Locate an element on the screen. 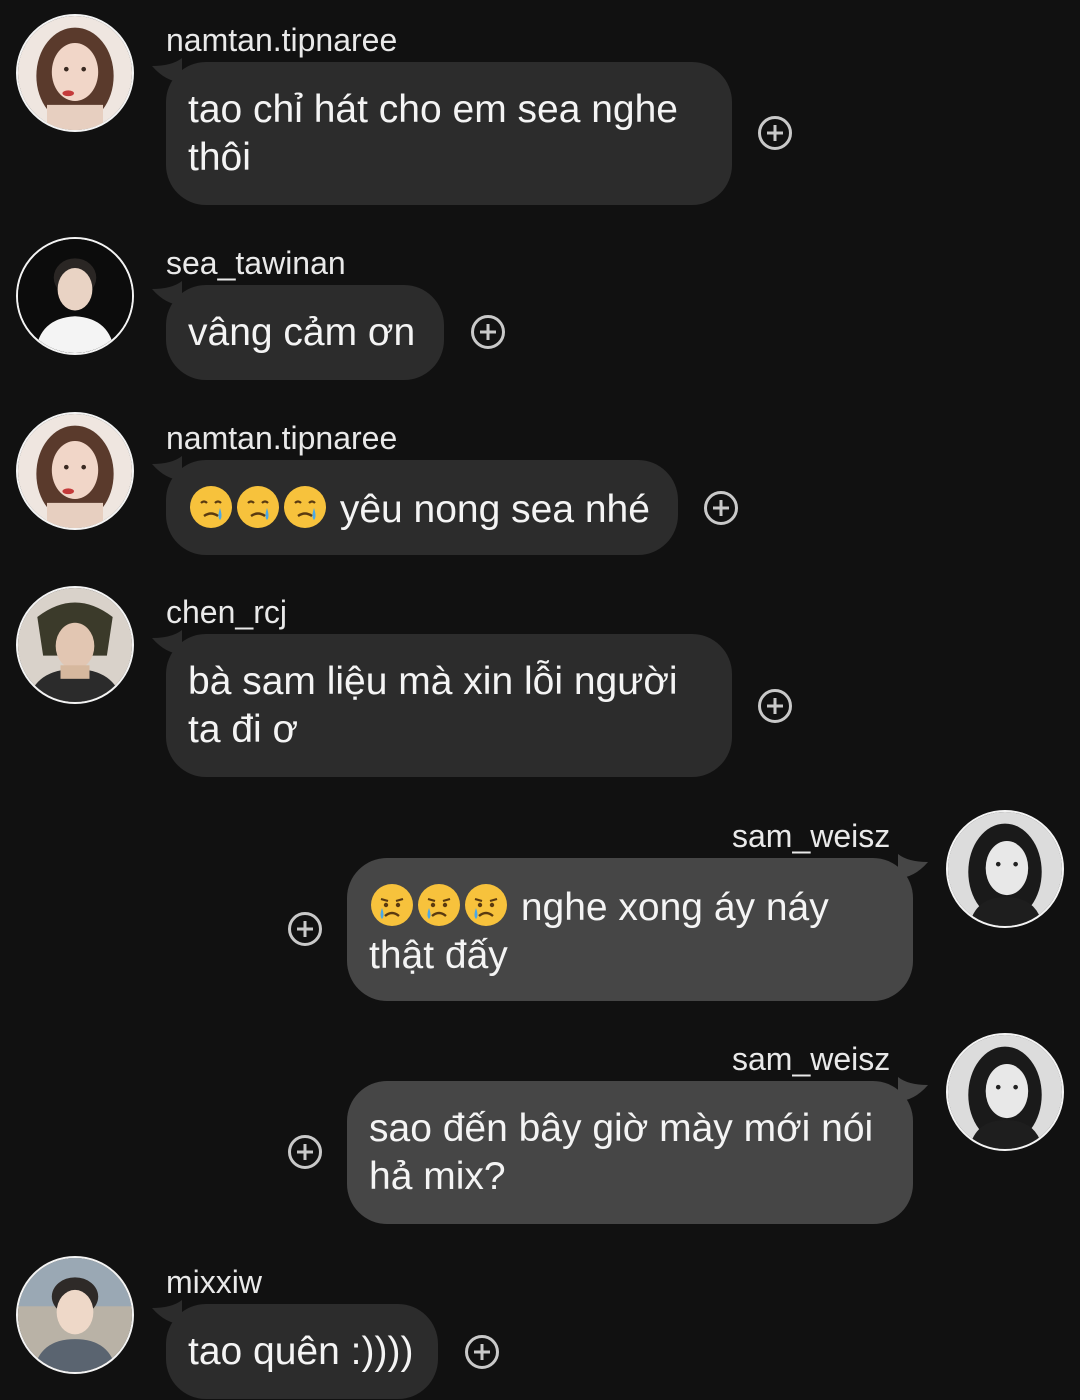 Image resolution: width=1080 pixels, height=1400 pixels. username: chen_rcj is located at coordinates (226, 612).